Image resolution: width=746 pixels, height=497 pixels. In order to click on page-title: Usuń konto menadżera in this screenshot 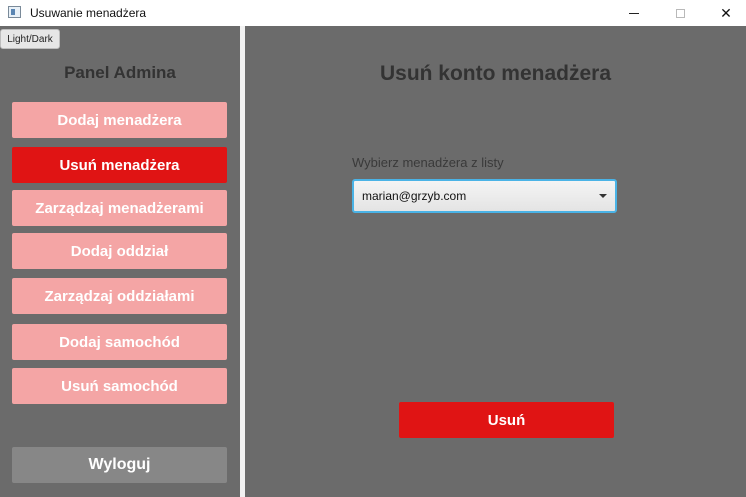, I will do `click(495, 73)`.